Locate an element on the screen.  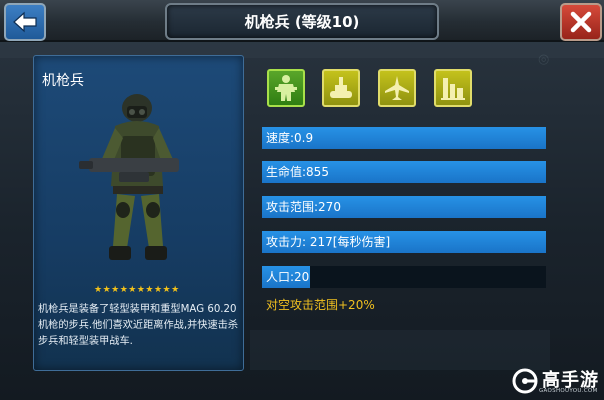
back-button is located at coordinates (25, 22).